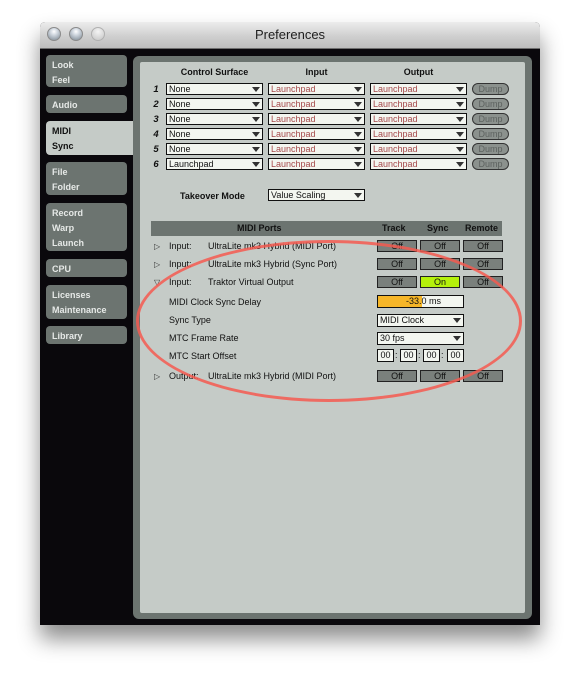 The height and width of the screenshot is (680, 580). I want to click on sync-type-value: MIDI Clock, so click(402, 320).